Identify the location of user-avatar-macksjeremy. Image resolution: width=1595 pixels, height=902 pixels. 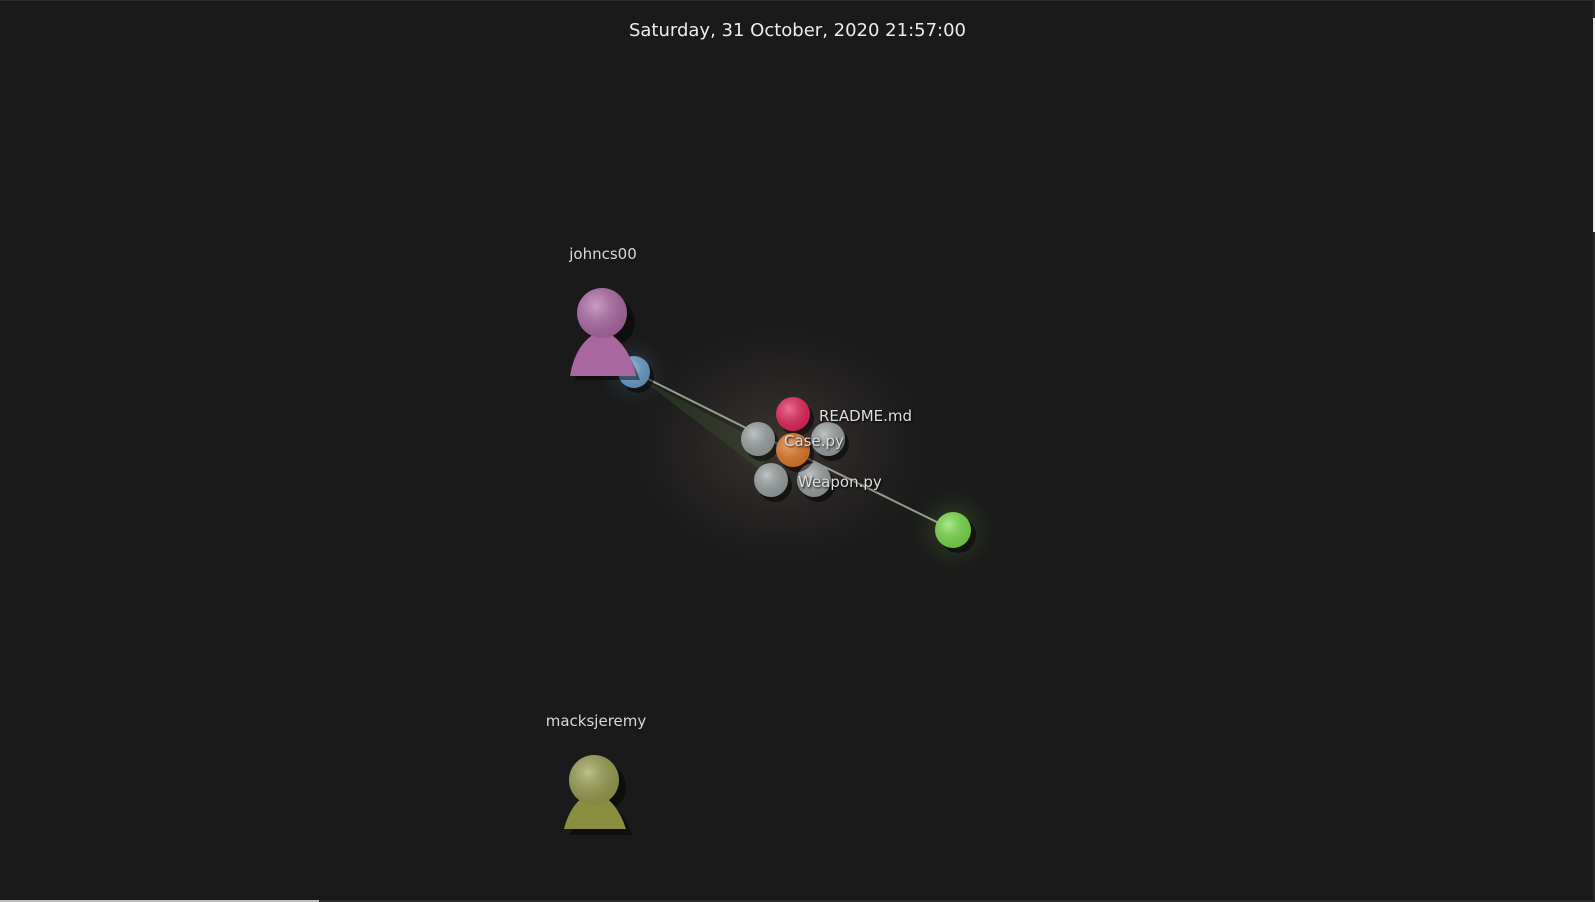
(598, 795).